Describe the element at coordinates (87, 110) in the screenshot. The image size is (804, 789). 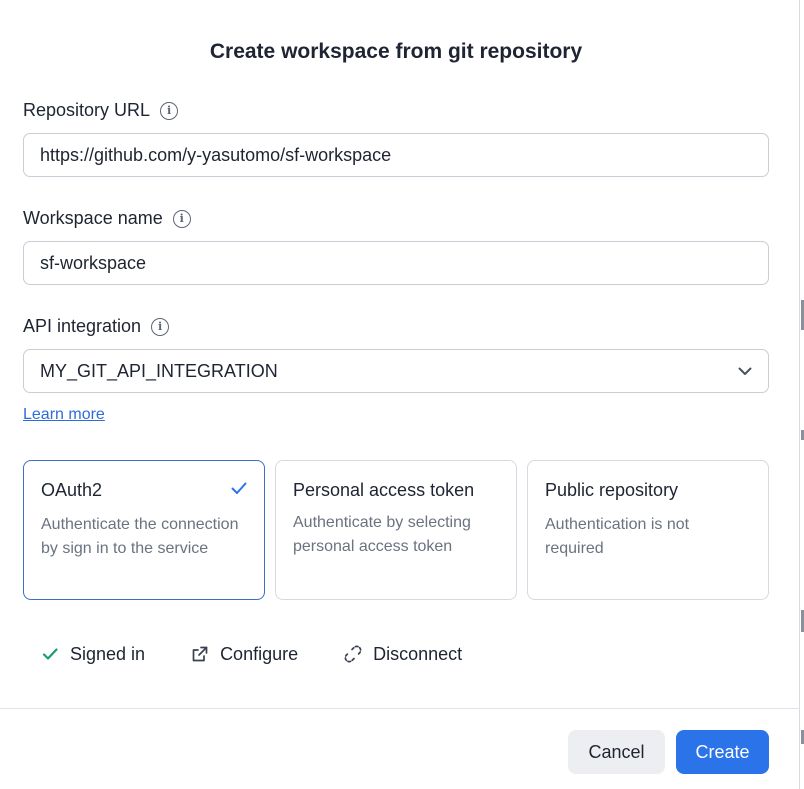
I see `repository-url-label-text: Repository URL` at that location.